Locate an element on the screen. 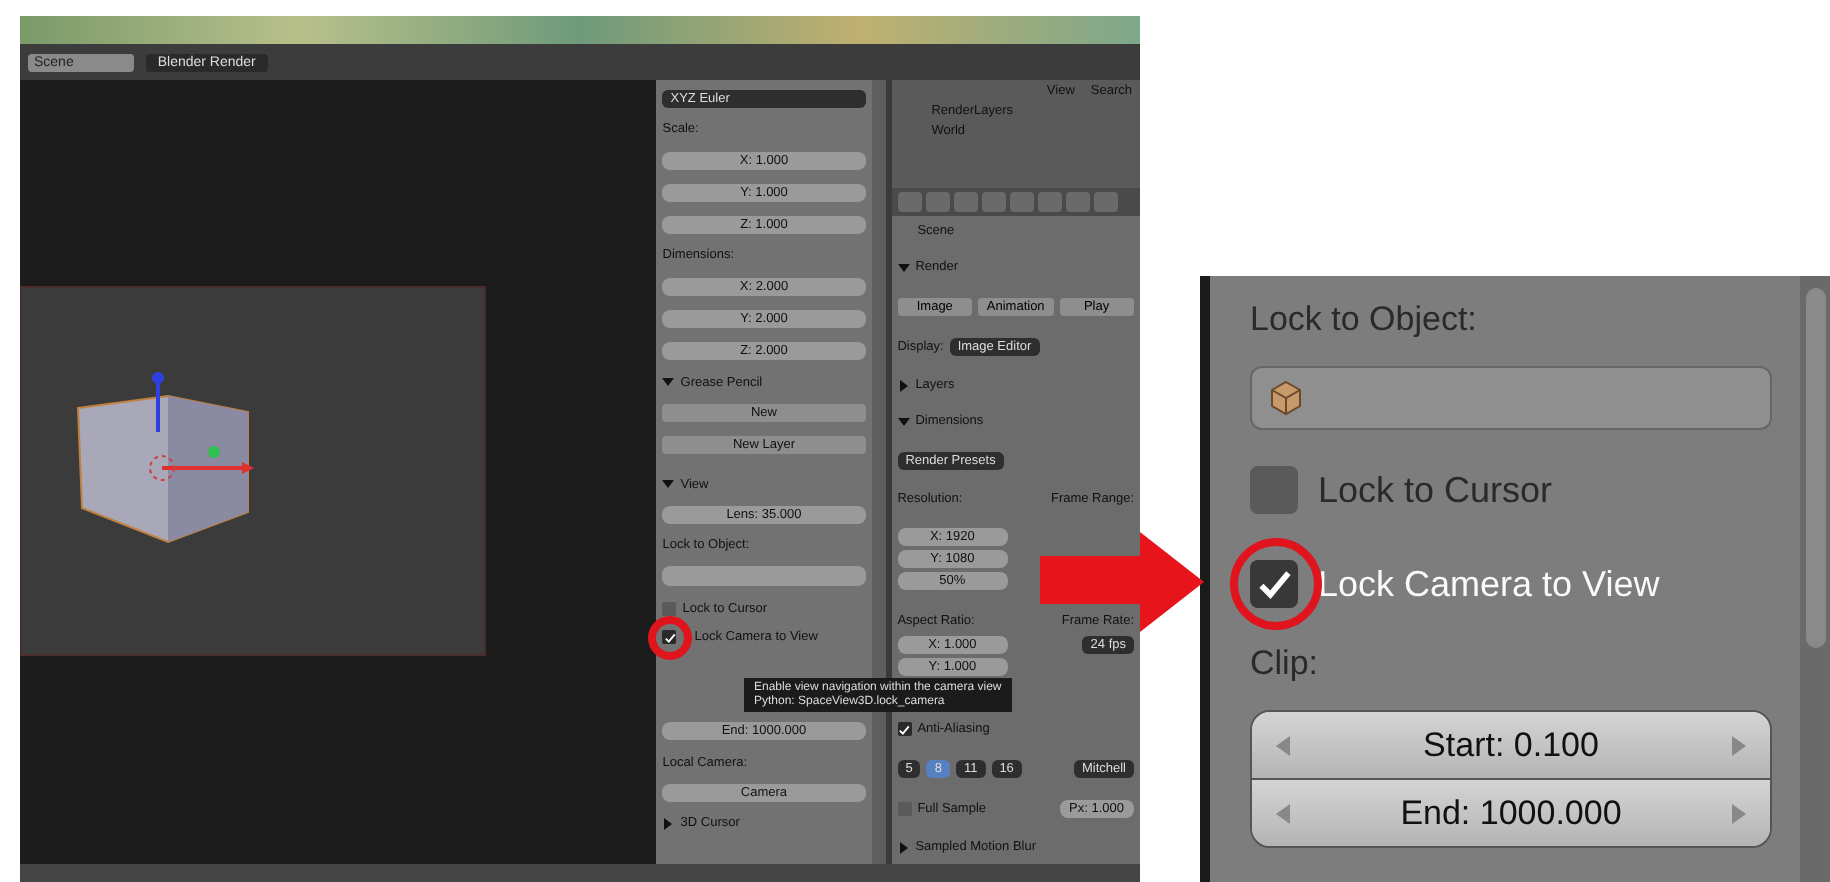 This screenshot has height=882, width=1830. field-label: Clip: is located at coordinates (1285, 664).